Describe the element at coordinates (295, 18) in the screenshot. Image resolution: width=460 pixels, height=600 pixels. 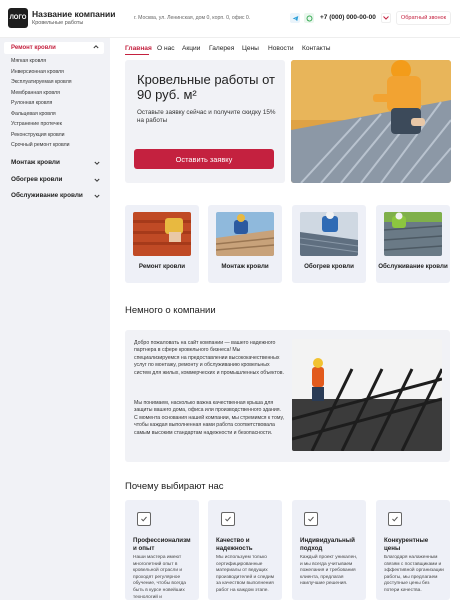
I see `telegram-icon` at that location.